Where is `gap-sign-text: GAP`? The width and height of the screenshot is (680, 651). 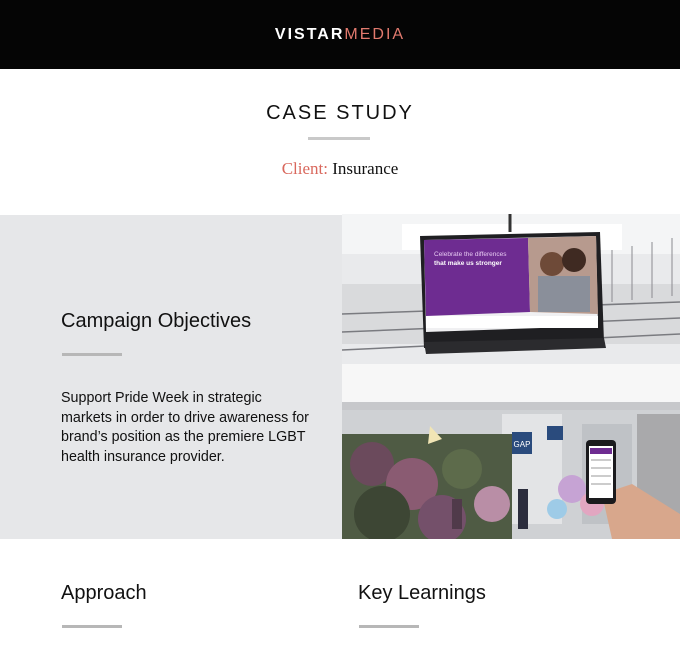
gap-sign-text: GAP is located at coordinates (522, 444).